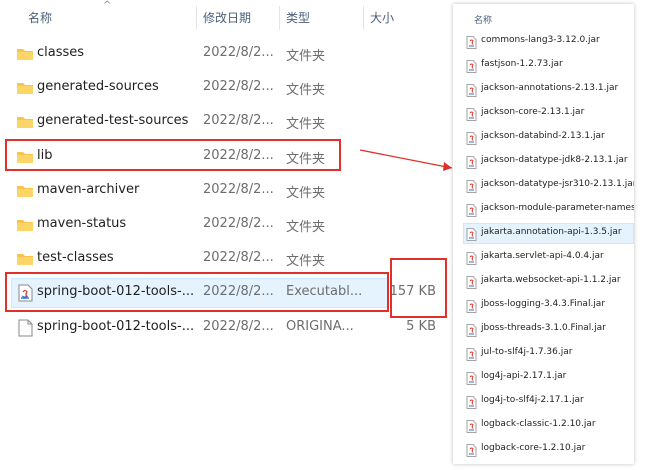  I want to click on jar-list-item: jul-to-slf4j-1.7.36.jar, so click(543, 353).